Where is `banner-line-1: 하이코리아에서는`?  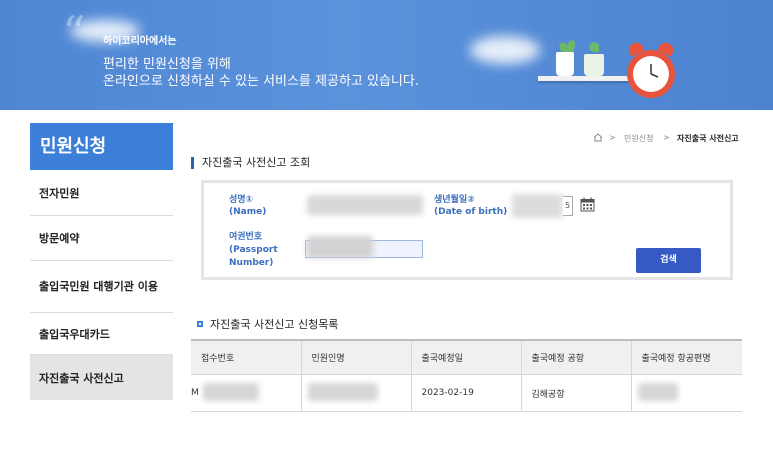 banner-line-1: 하이코리아에서는 is located at coordinates (140, 41).